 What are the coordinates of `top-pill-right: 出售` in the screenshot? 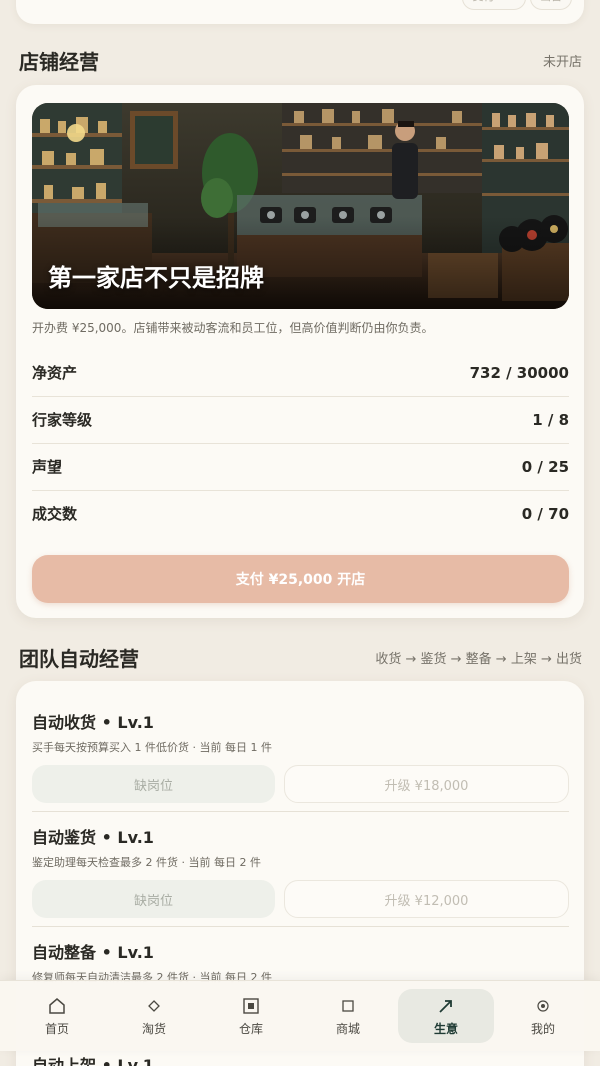 It's located at (551, 5).